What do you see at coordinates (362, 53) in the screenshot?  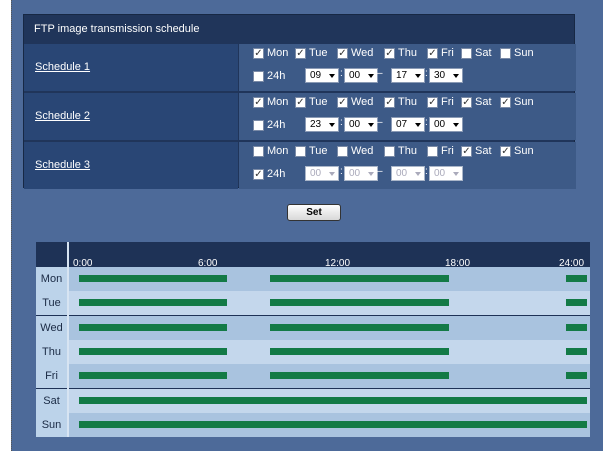 I see `day-label: Wed` at bounding box center [362, 53].